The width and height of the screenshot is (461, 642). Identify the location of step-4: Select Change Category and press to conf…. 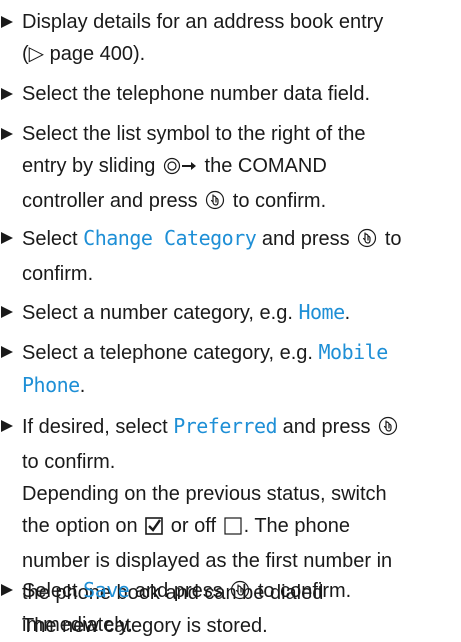
(230, 256).